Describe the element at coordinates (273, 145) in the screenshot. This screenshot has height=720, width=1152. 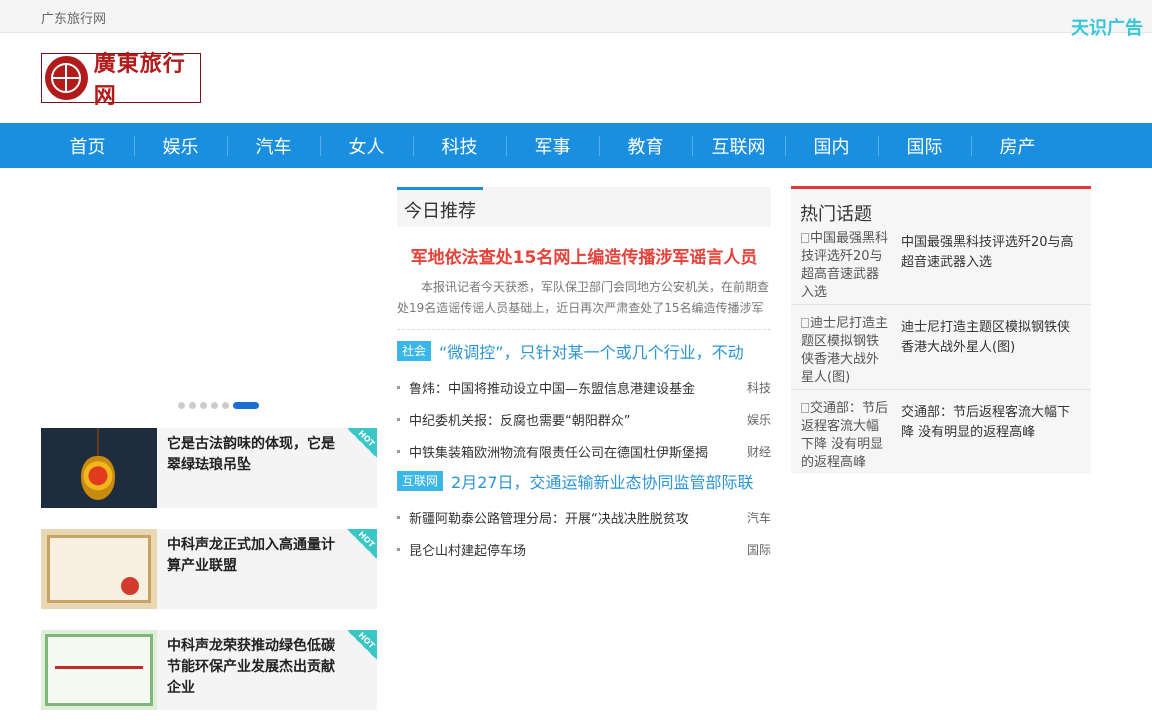
I see `nav-item-auto: 汽车` at that location.